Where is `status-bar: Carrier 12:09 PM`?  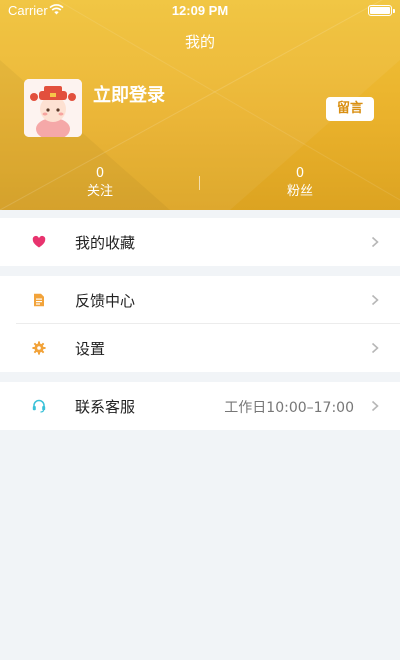
status-bar: Carrier 12:09 PM is located at coordinates (200, 11).